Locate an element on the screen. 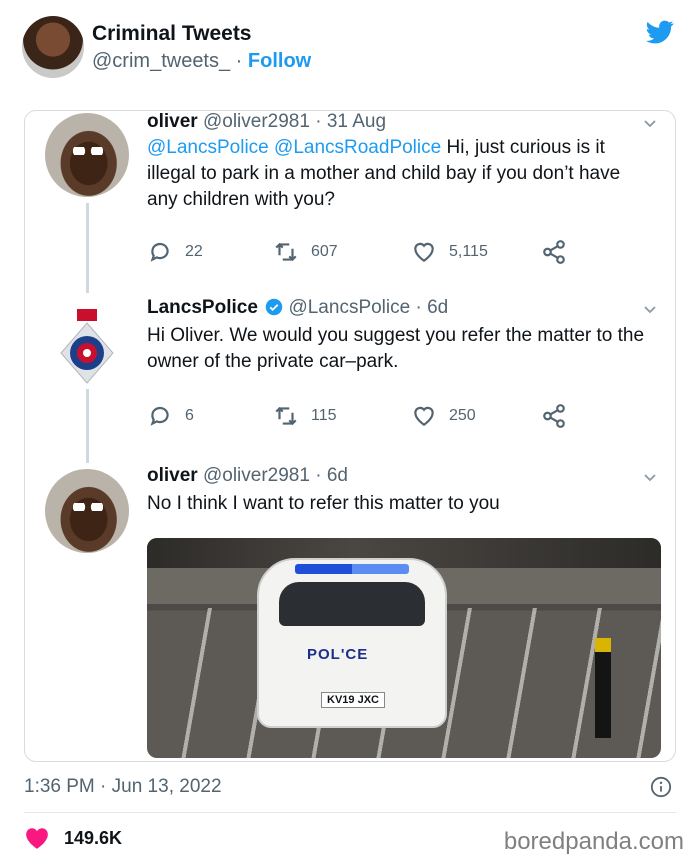 This screenshot has width=700, height=866. reply-count: 22 is located at coordinates (194, 251).